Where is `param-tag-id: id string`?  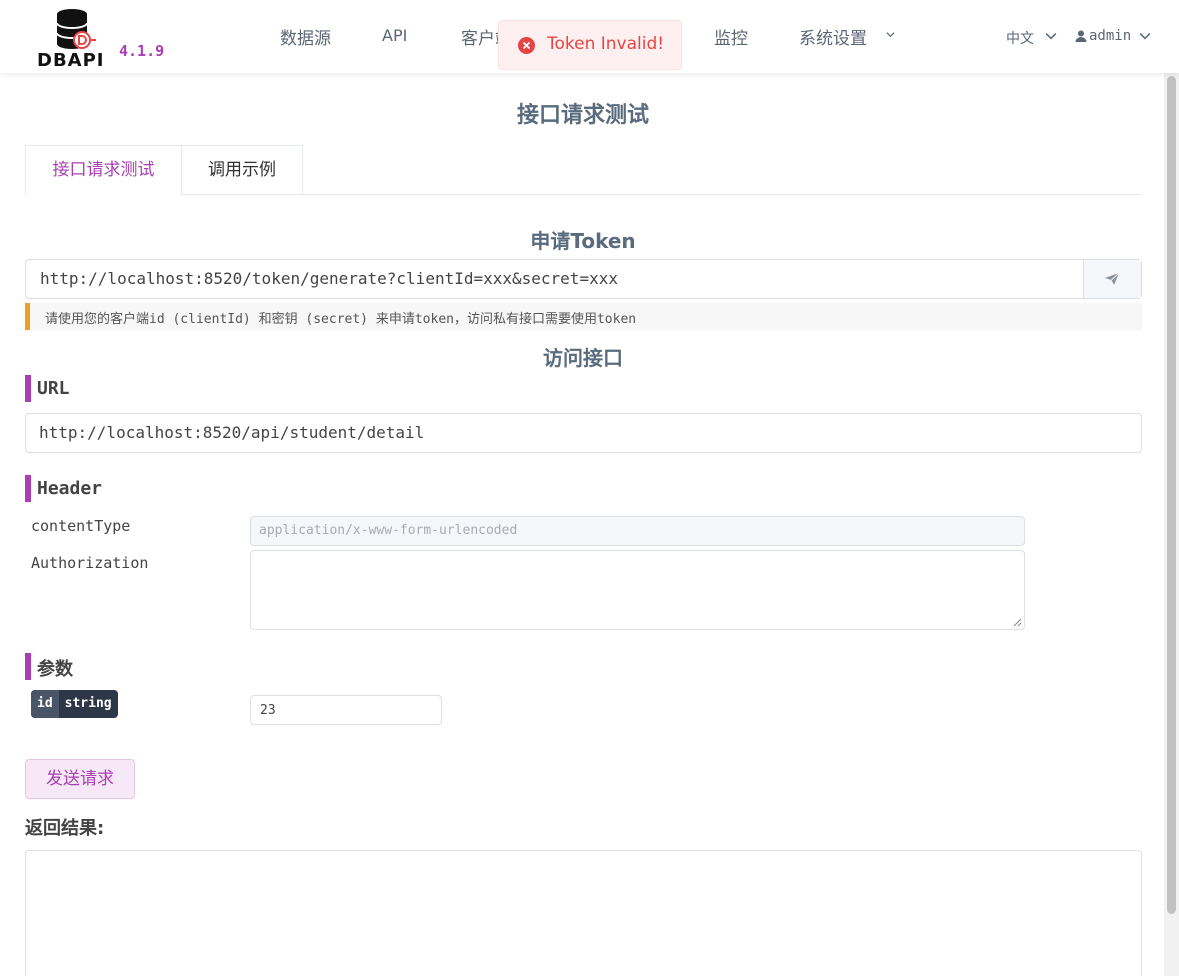
param-tag-id: id string is located at coordinates (74, 704).